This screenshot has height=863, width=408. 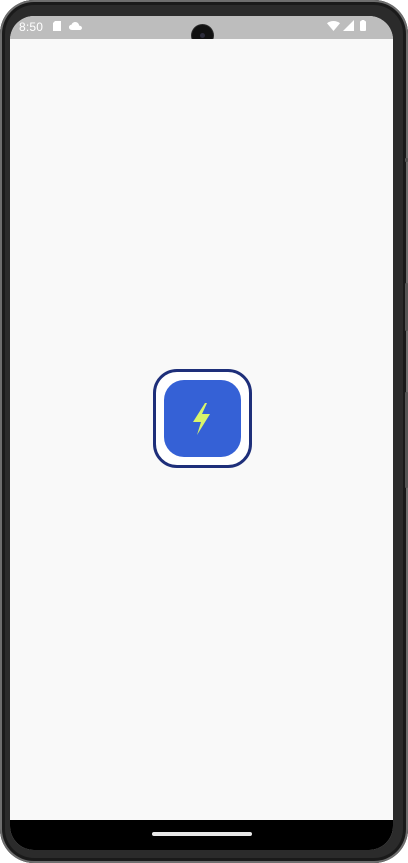 I want to click on cloud-icon, so click(x=75, y=26).